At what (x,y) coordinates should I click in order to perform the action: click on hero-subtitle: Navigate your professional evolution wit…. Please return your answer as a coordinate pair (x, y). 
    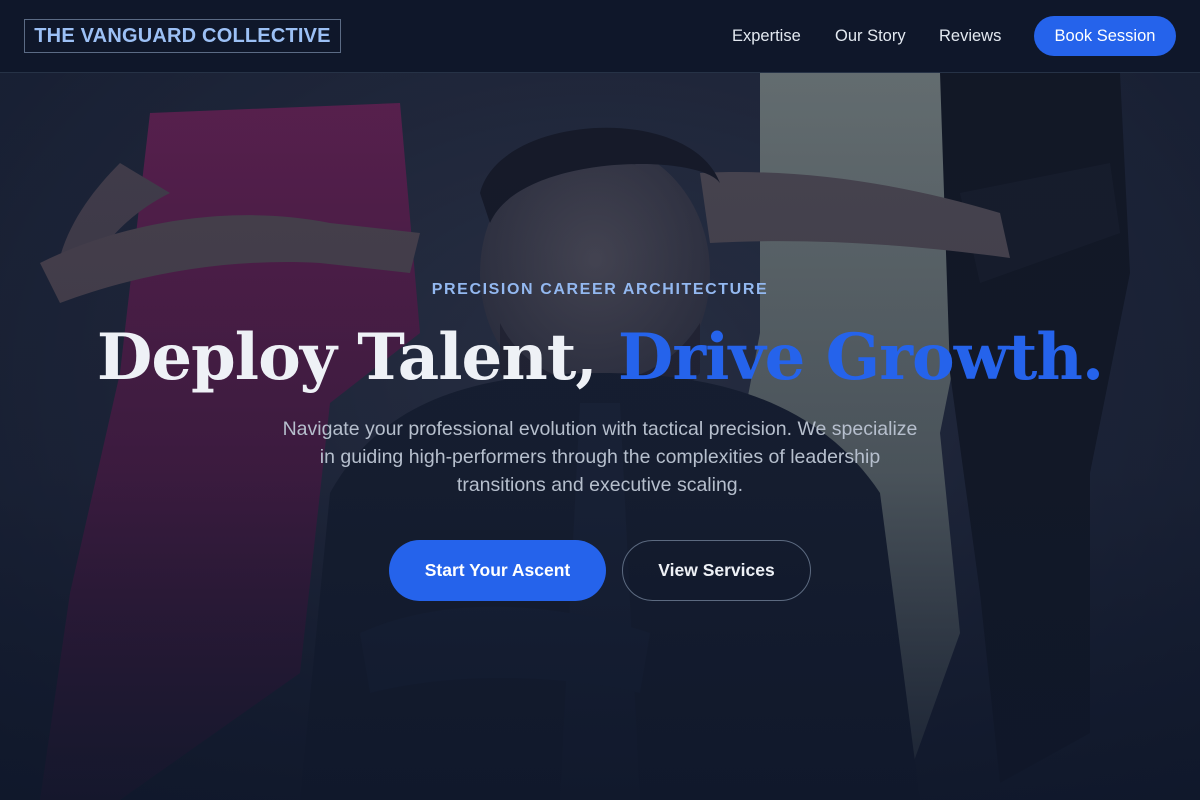
    Looking at the image, I should click on (600, 457).